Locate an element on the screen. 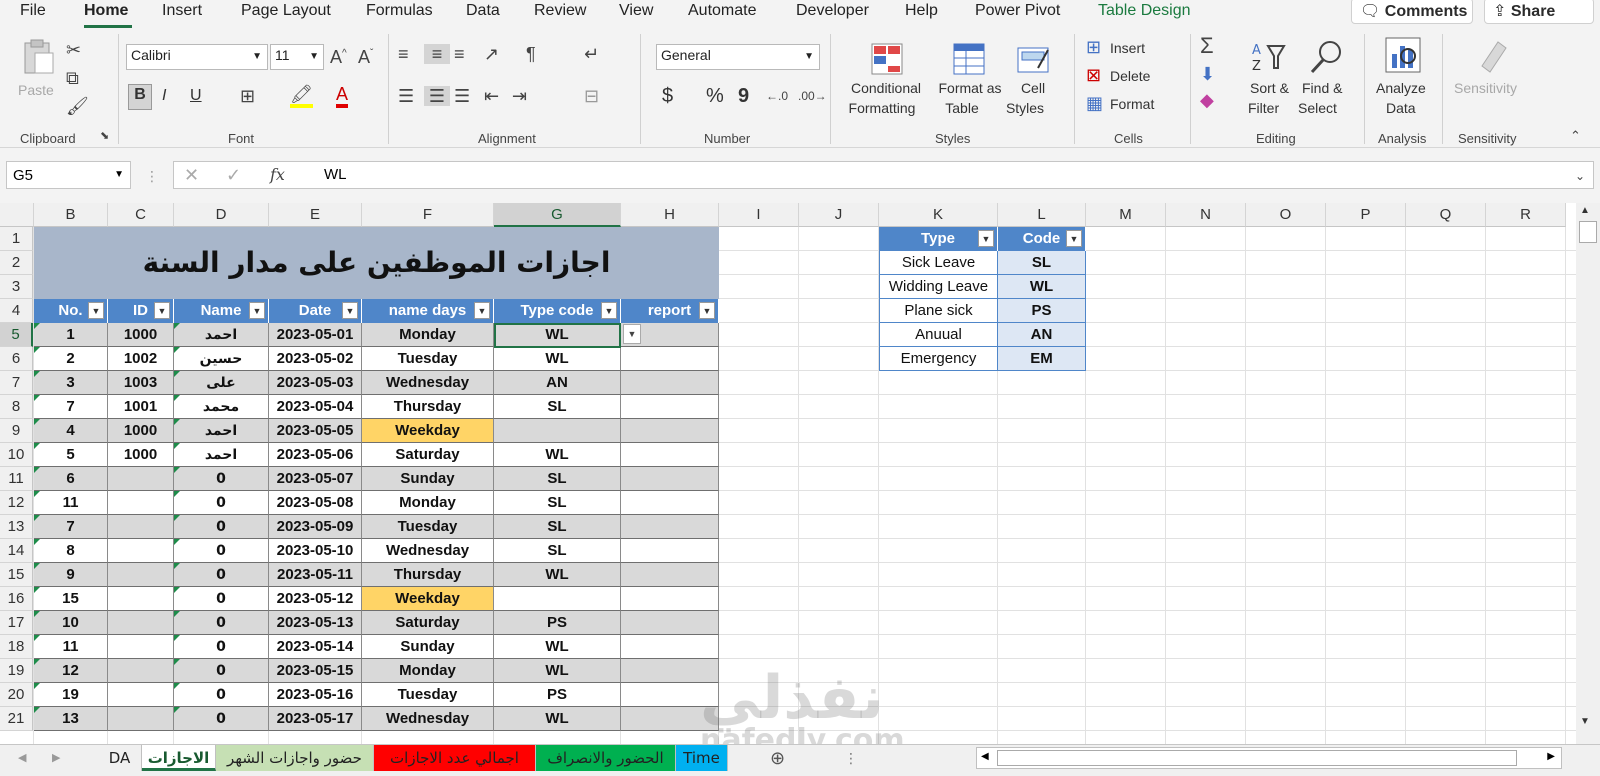 Image resolution: width=1600 pixels, height=776 pixels. sensitivity-icon is located at coordinates (1493, 55).